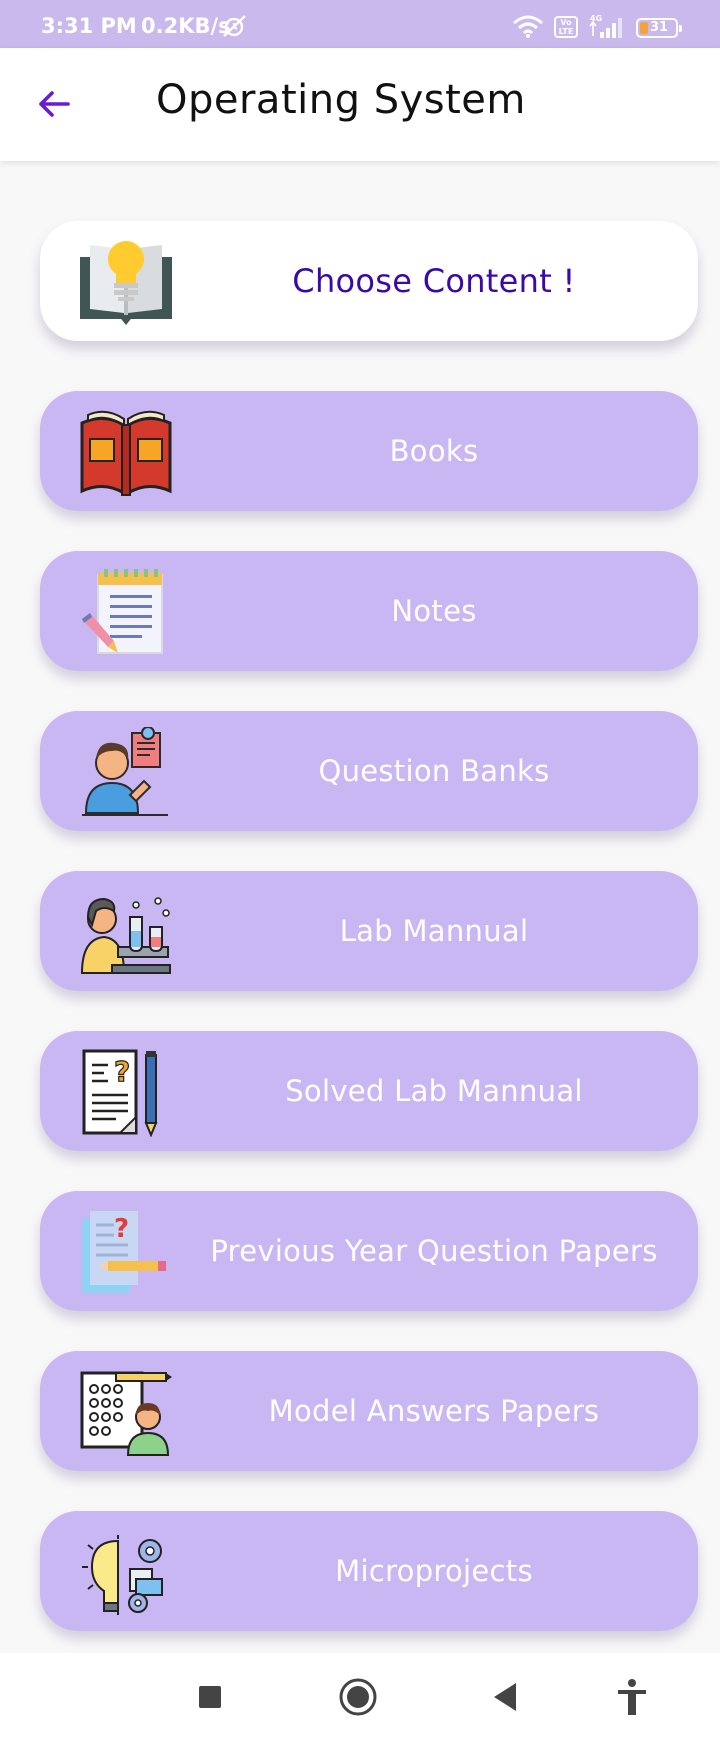 This screenshot has width=720, height=1741. Describe the element at coordinates (566, 27) in the screenshot. I see `volte-icon: Vo LTE` at that location.